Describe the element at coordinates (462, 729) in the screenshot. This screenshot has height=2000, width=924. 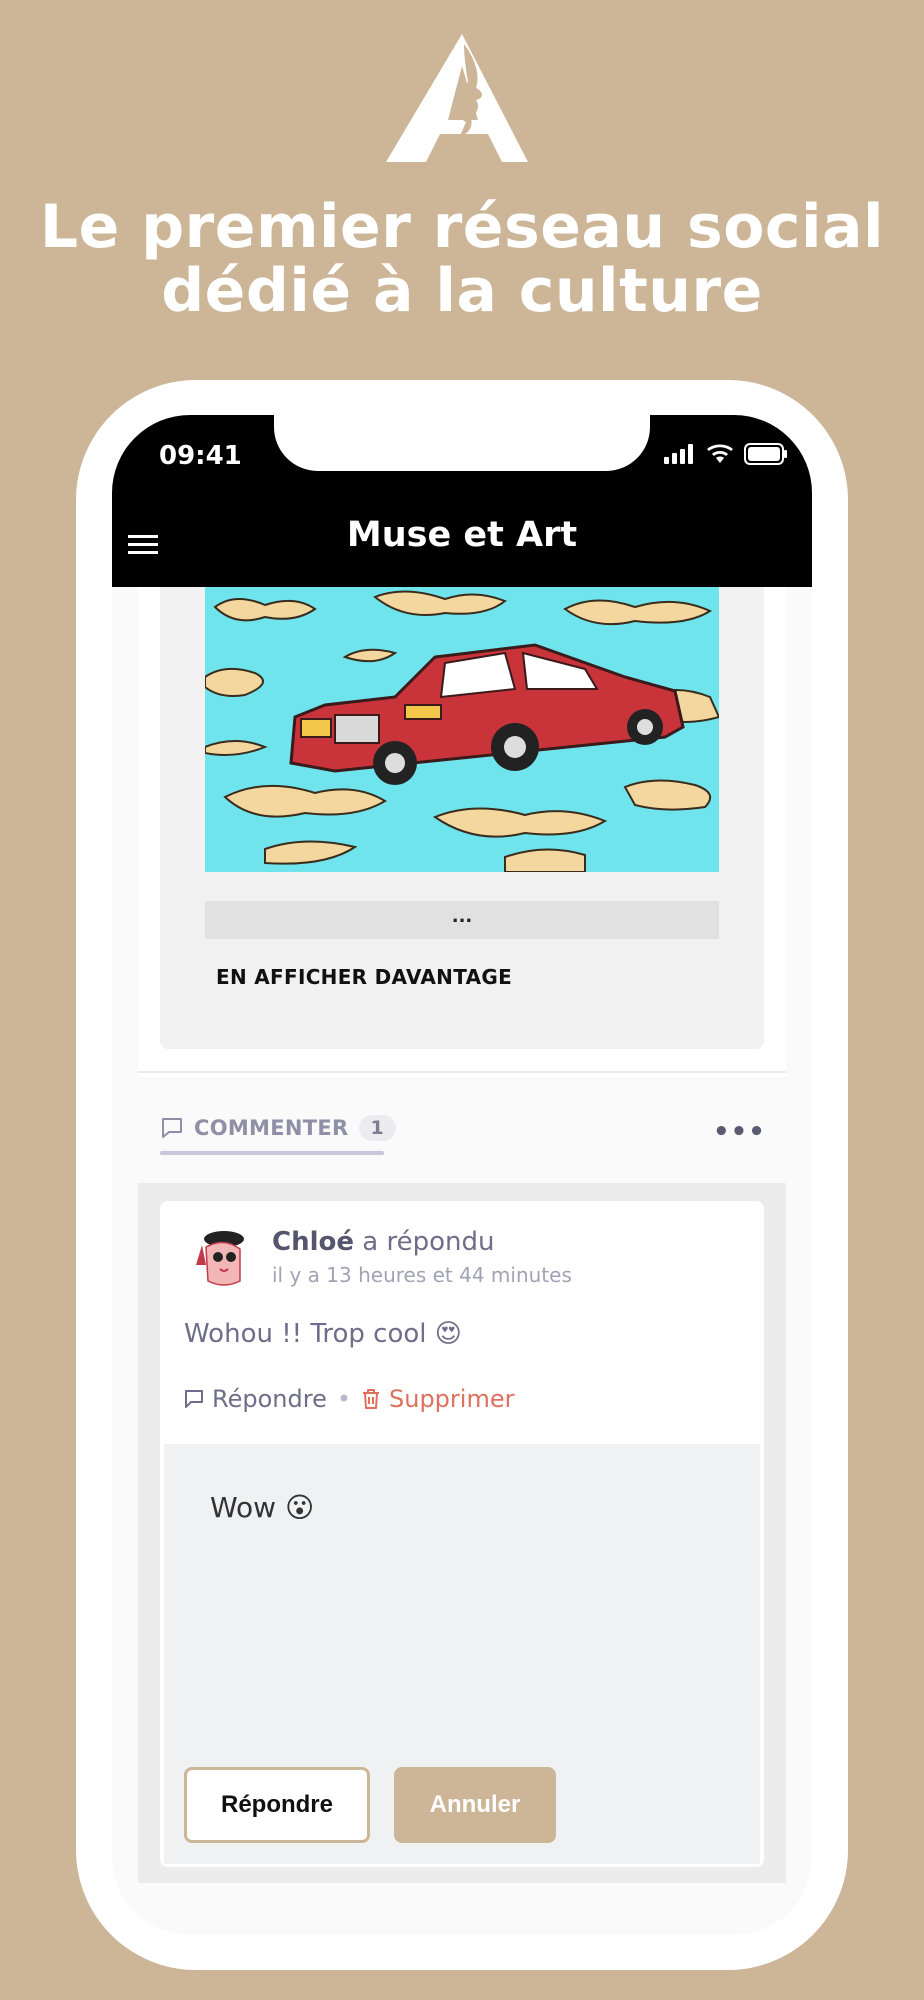
I see `post-artwork-image` at that location.